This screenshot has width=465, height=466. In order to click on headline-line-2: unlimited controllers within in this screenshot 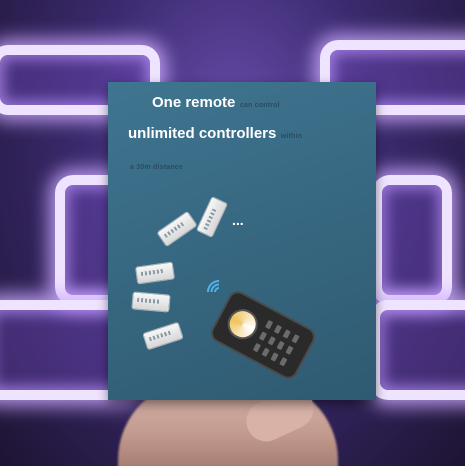, I will do `click(215, 134)`.